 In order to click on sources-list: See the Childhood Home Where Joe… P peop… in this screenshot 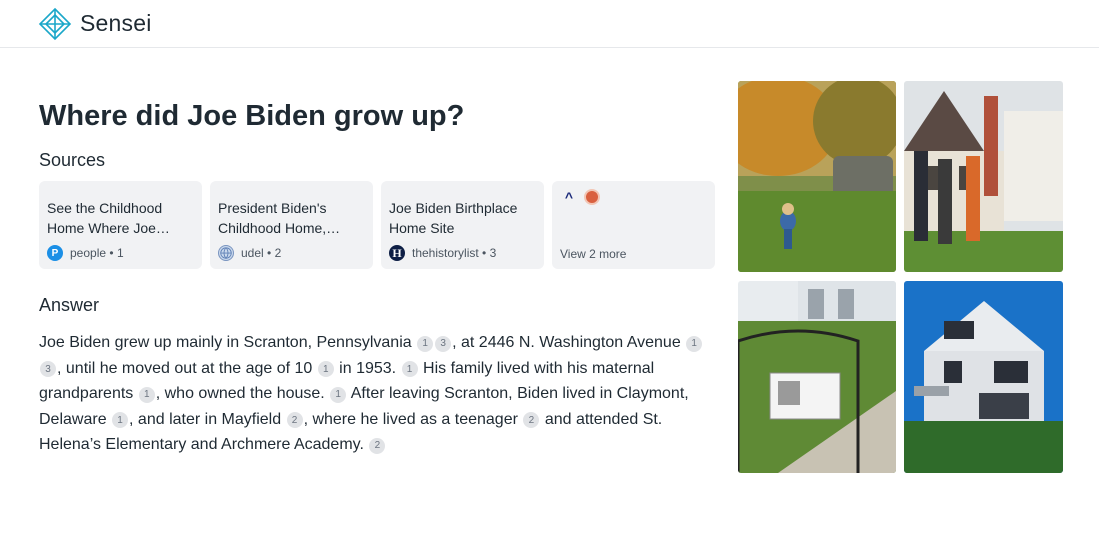, I will do `click(377, 225)`.